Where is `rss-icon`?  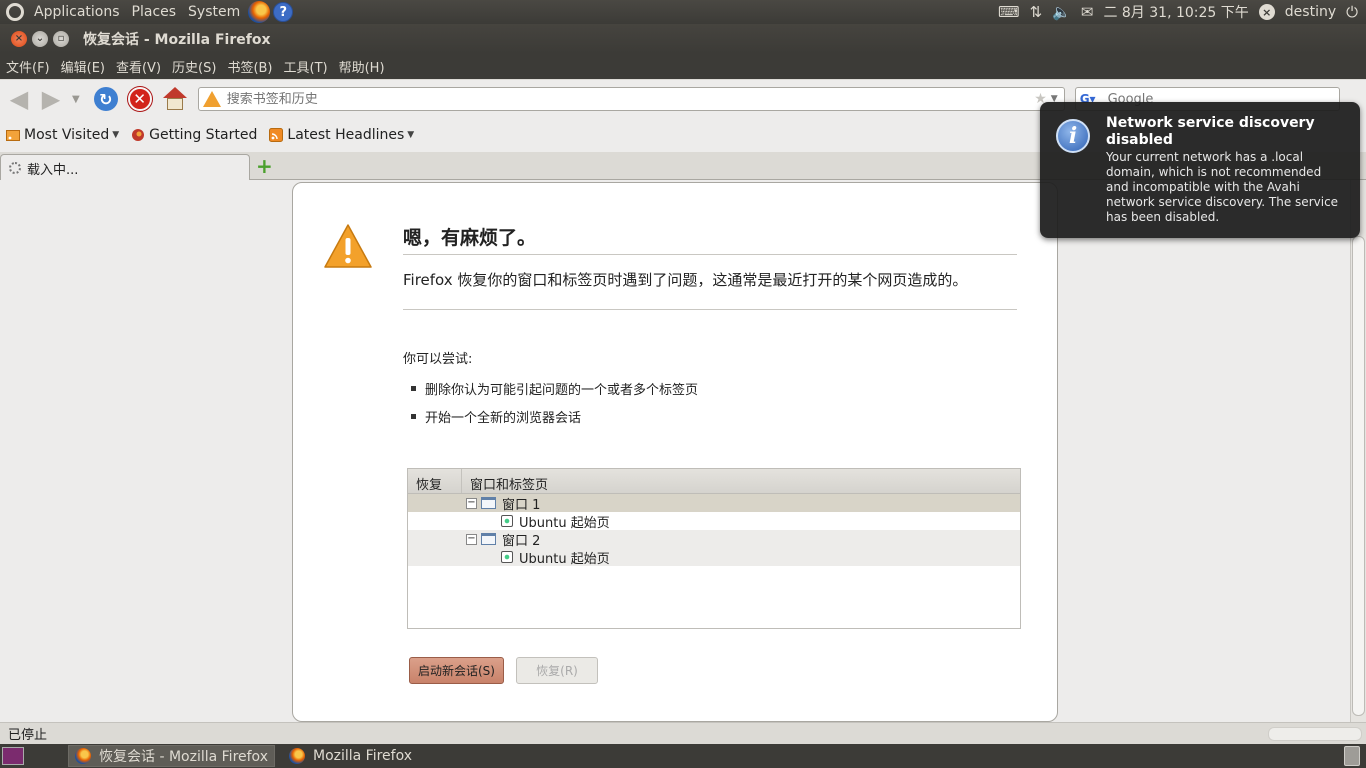
rss-icon is located at coordinates (276, 135).